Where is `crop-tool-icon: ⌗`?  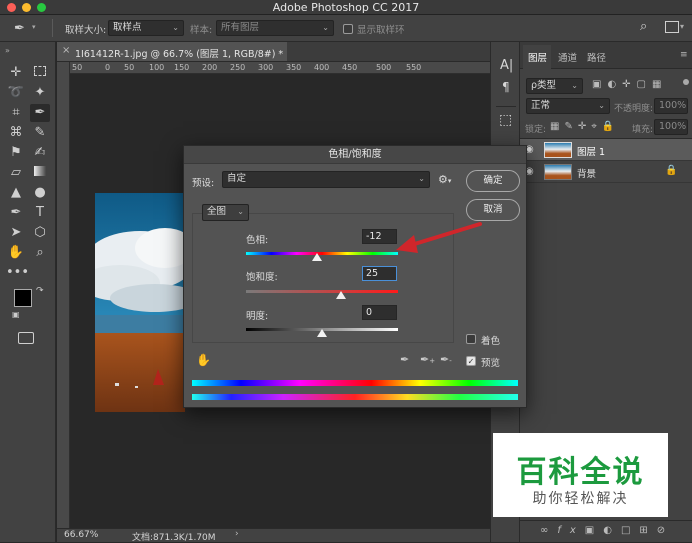
crop-tool-icon: ⌗ is located at coordinates (16, 113).